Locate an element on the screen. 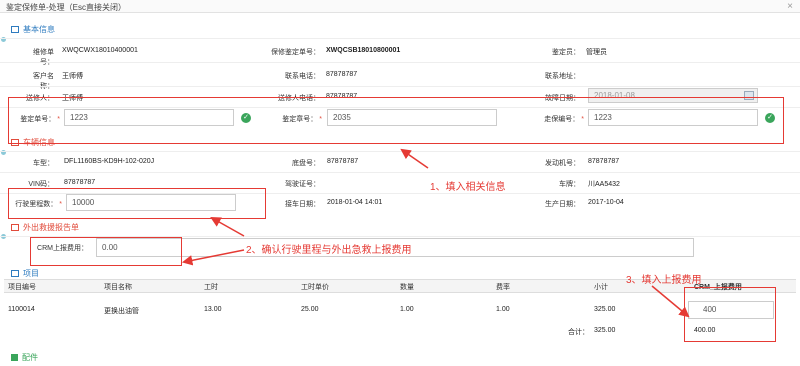  arrow-2b is located at coordinates (213, 257).